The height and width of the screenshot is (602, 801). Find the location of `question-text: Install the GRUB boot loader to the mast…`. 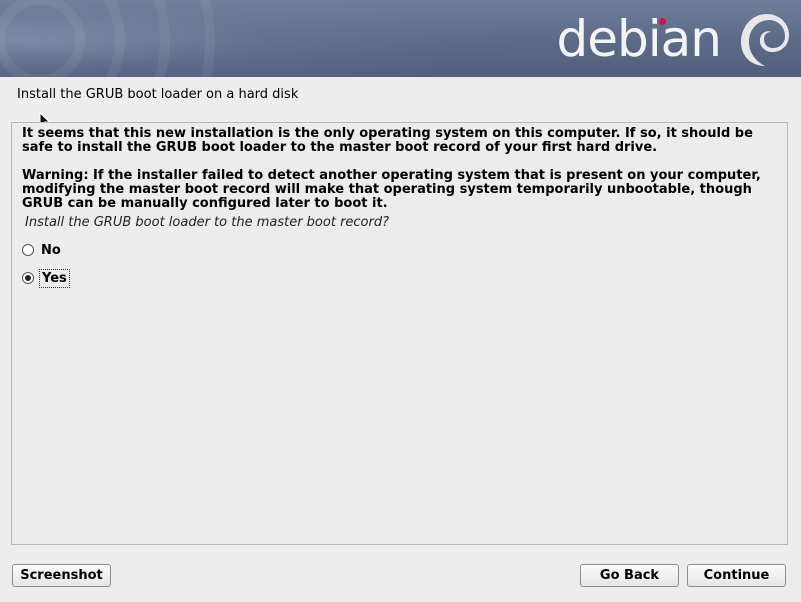

question-text: Install the GRUB boot loader to the mast… is located at coordinates (207, 222).